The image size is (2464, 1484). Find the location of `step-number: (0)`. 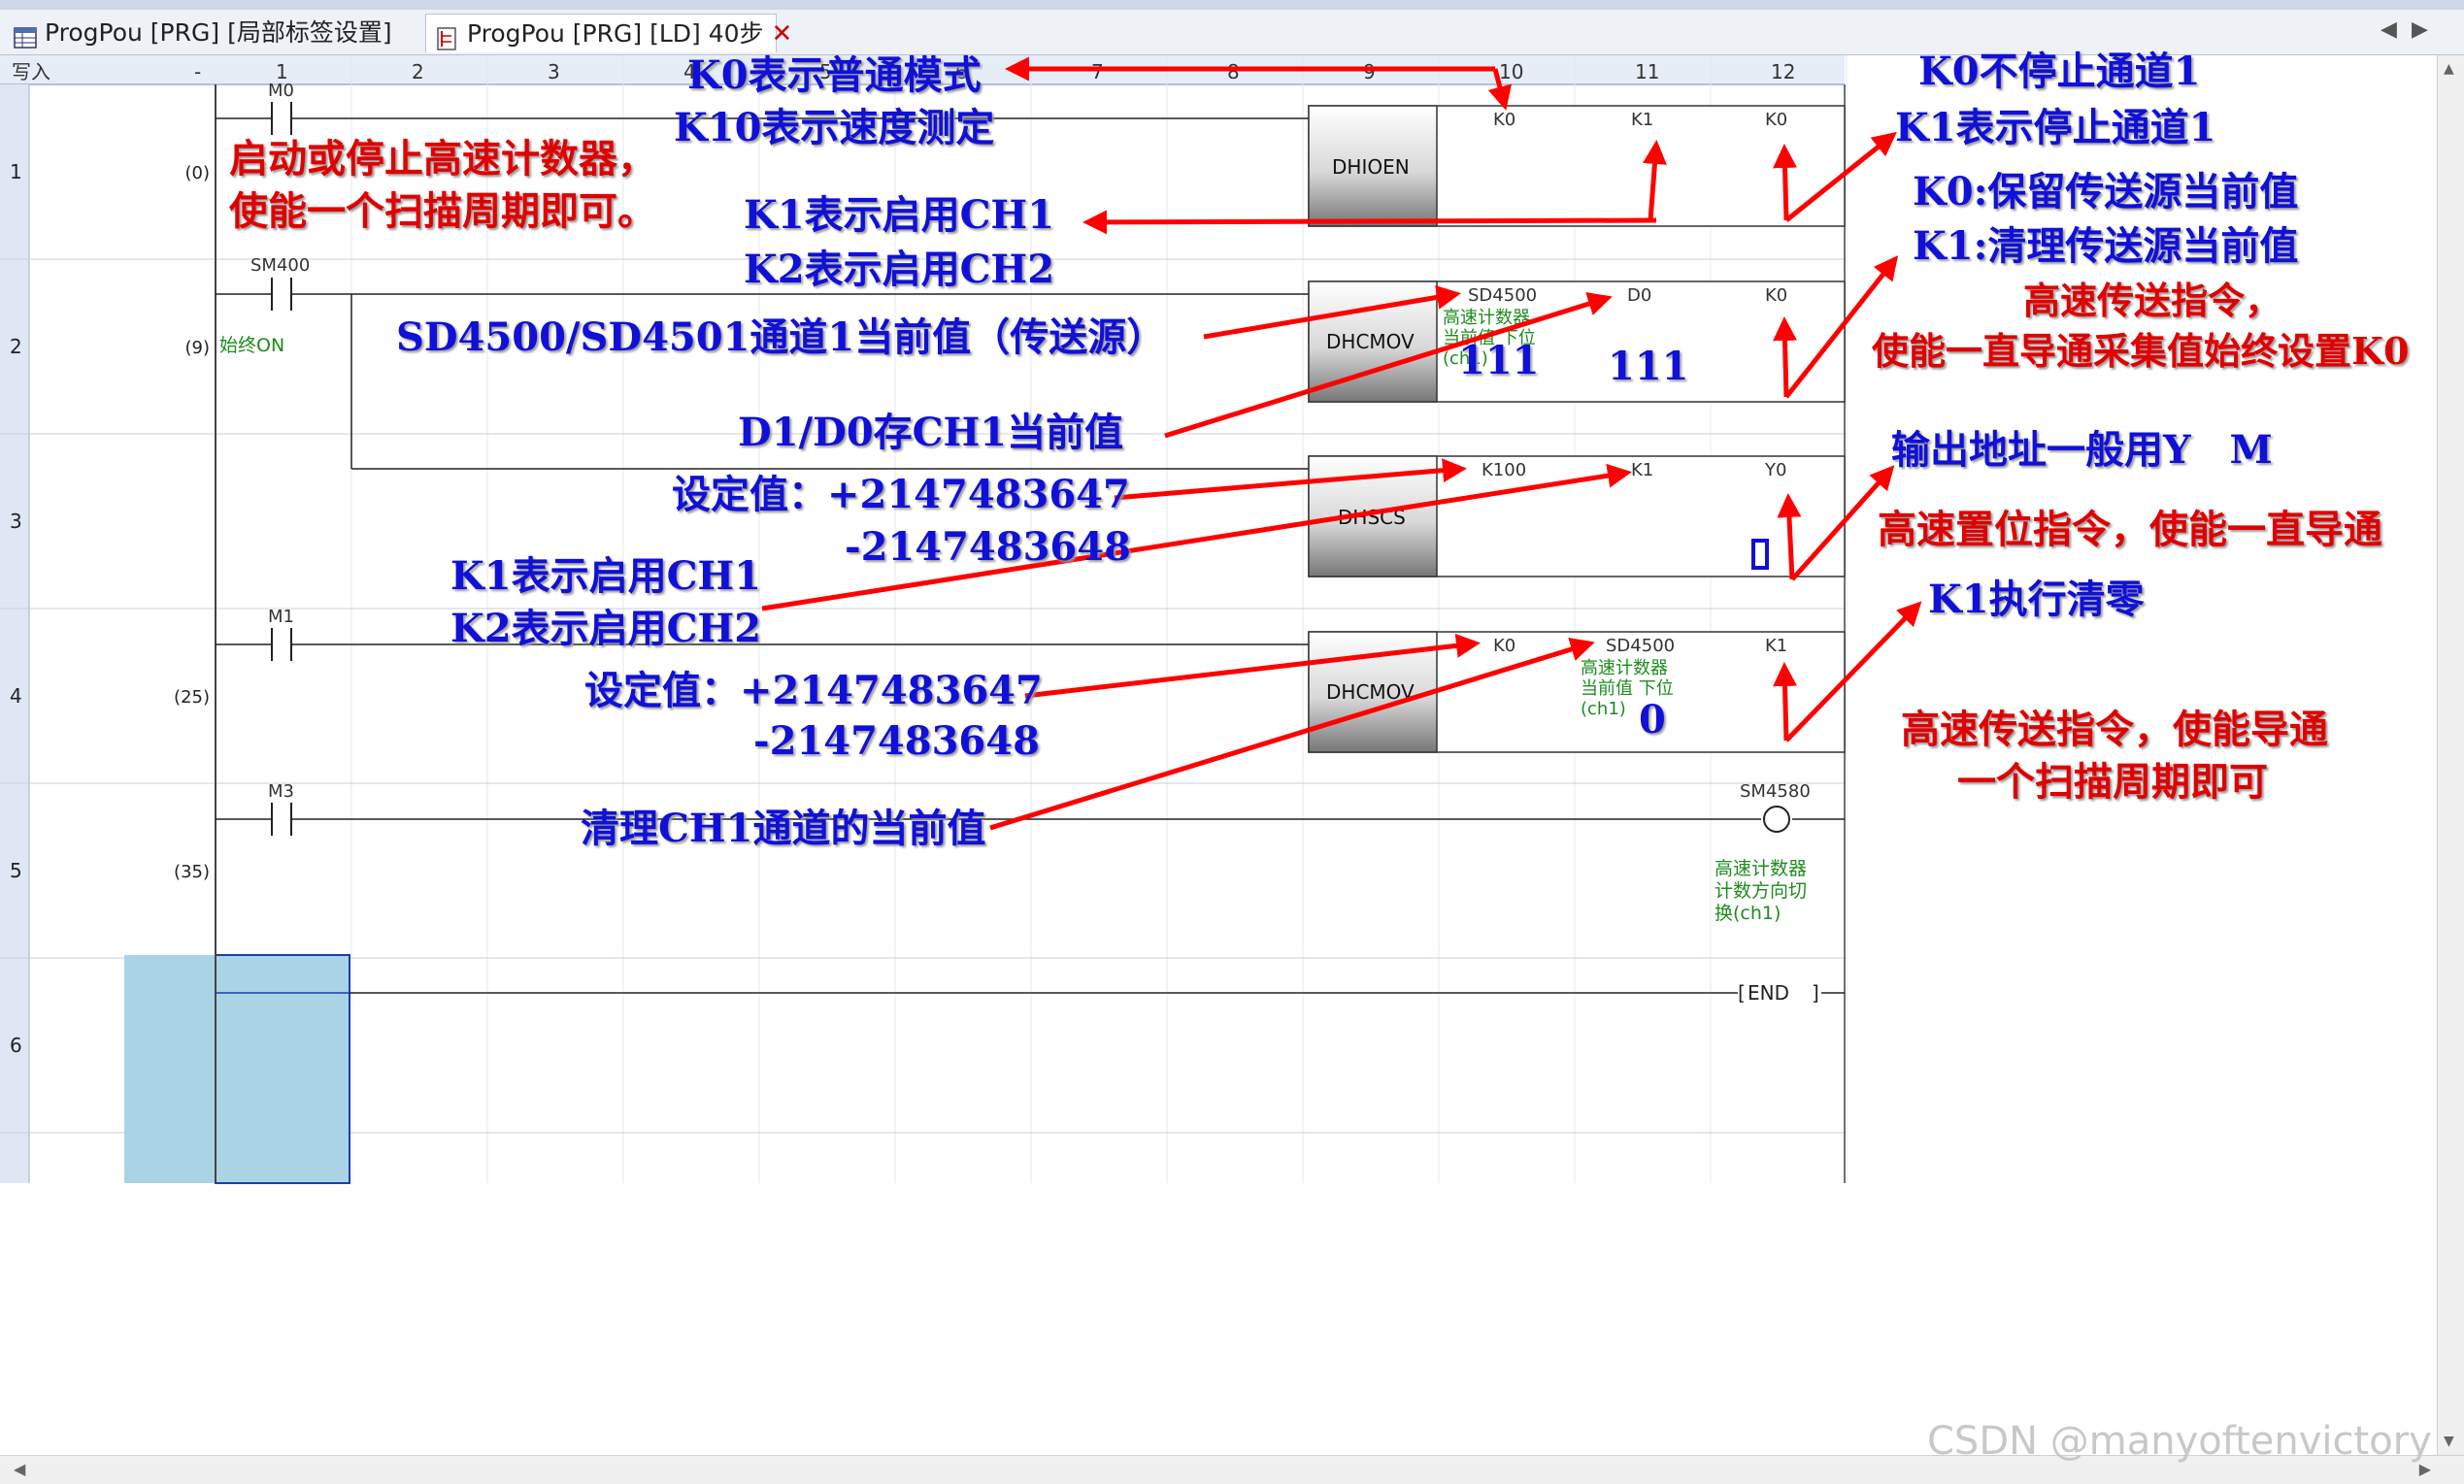

step-number: (0) is located at coordinates (198, 173).